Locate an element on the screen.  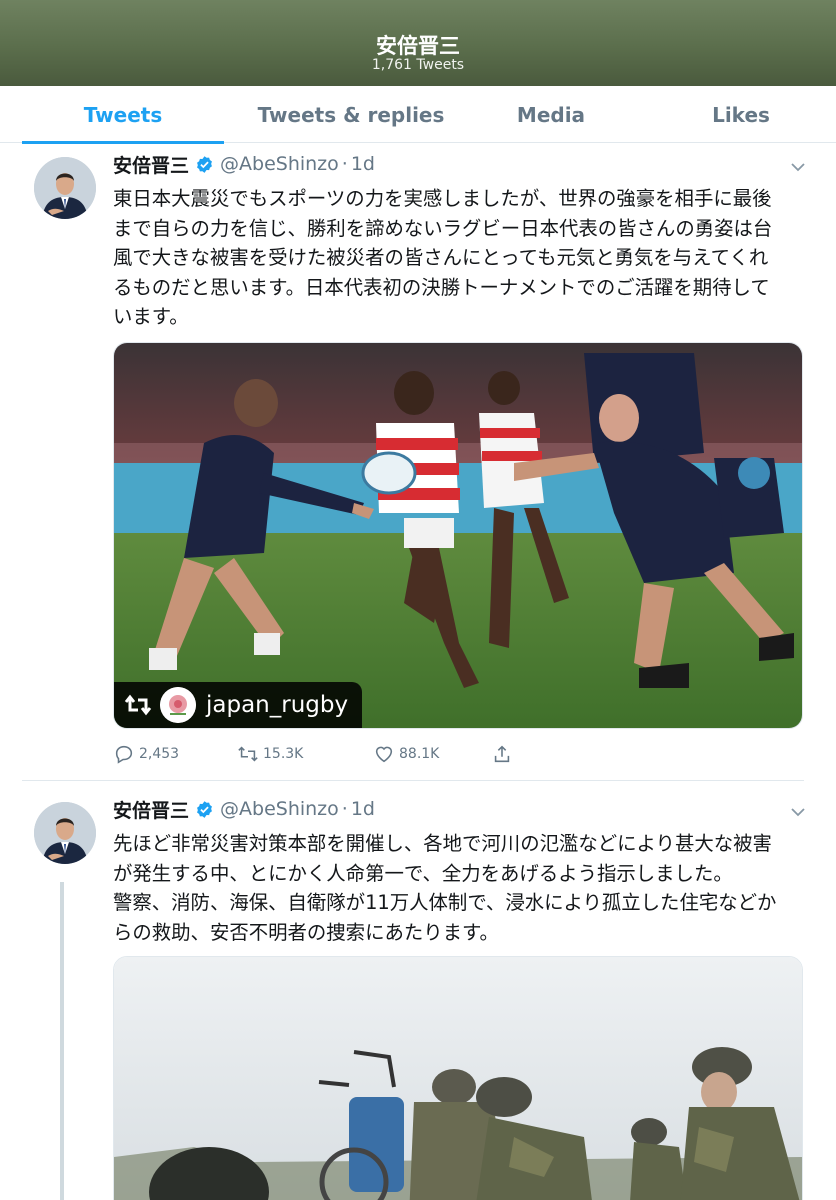
share-button is located at coordinates (504, 754).